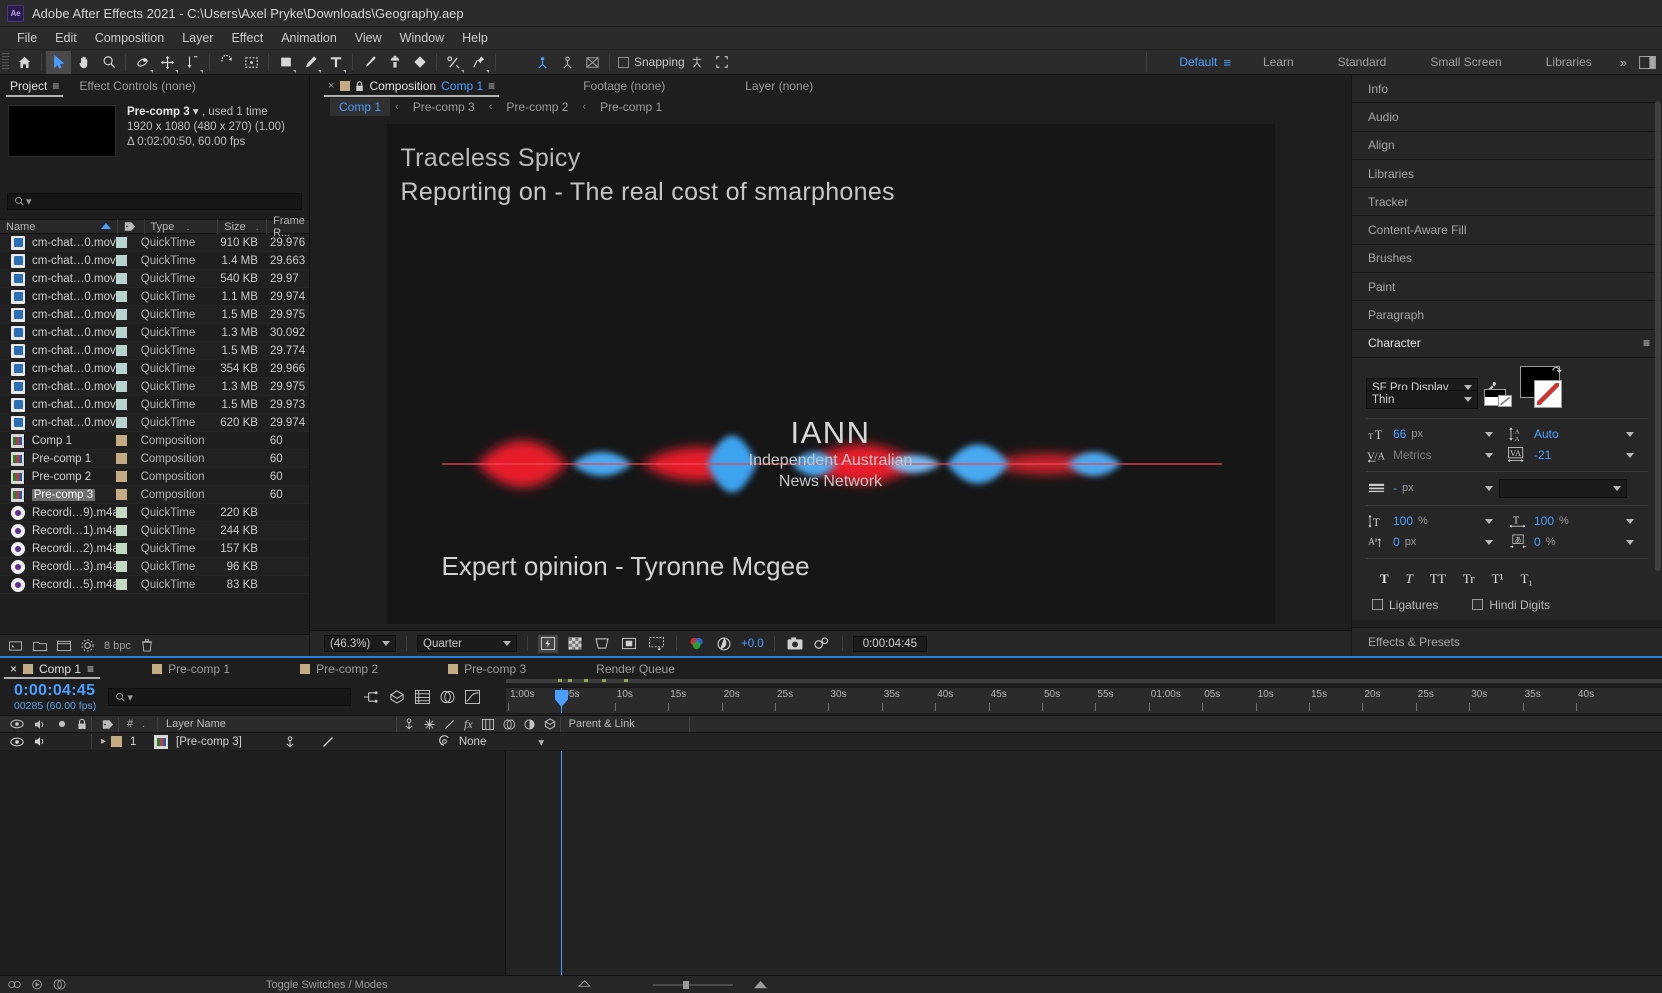  What do you see at coordinates (1646, 343) in the screenshot?
I see `character-panel-menu-icon: ≡` at bounding box center [1646, 343].